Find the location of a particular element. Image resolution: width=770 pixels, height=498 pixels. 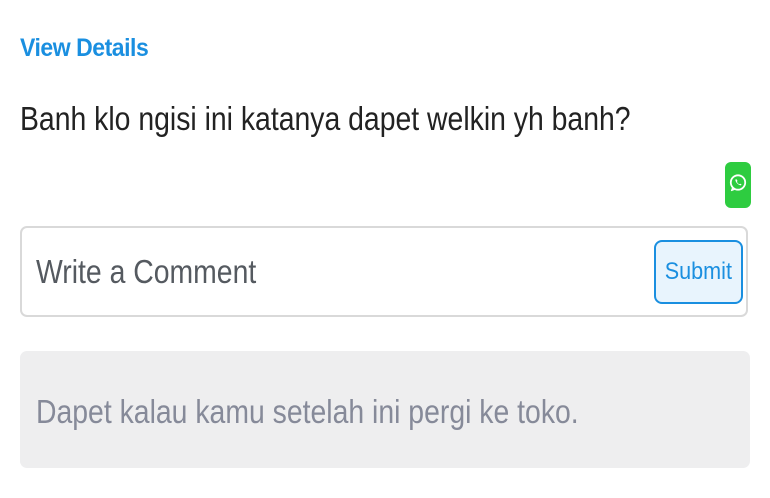

submit-button: Submit is located at coordinates (698, 272).